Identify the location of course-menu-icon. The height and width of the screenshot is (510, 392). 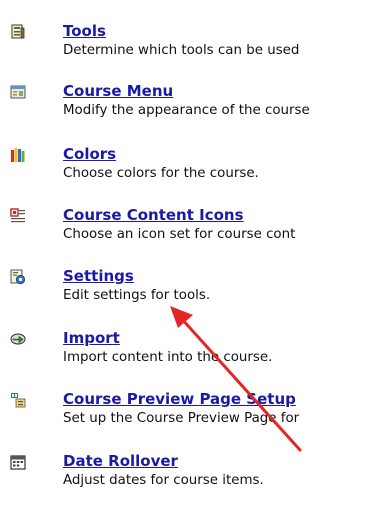
(18, 92).